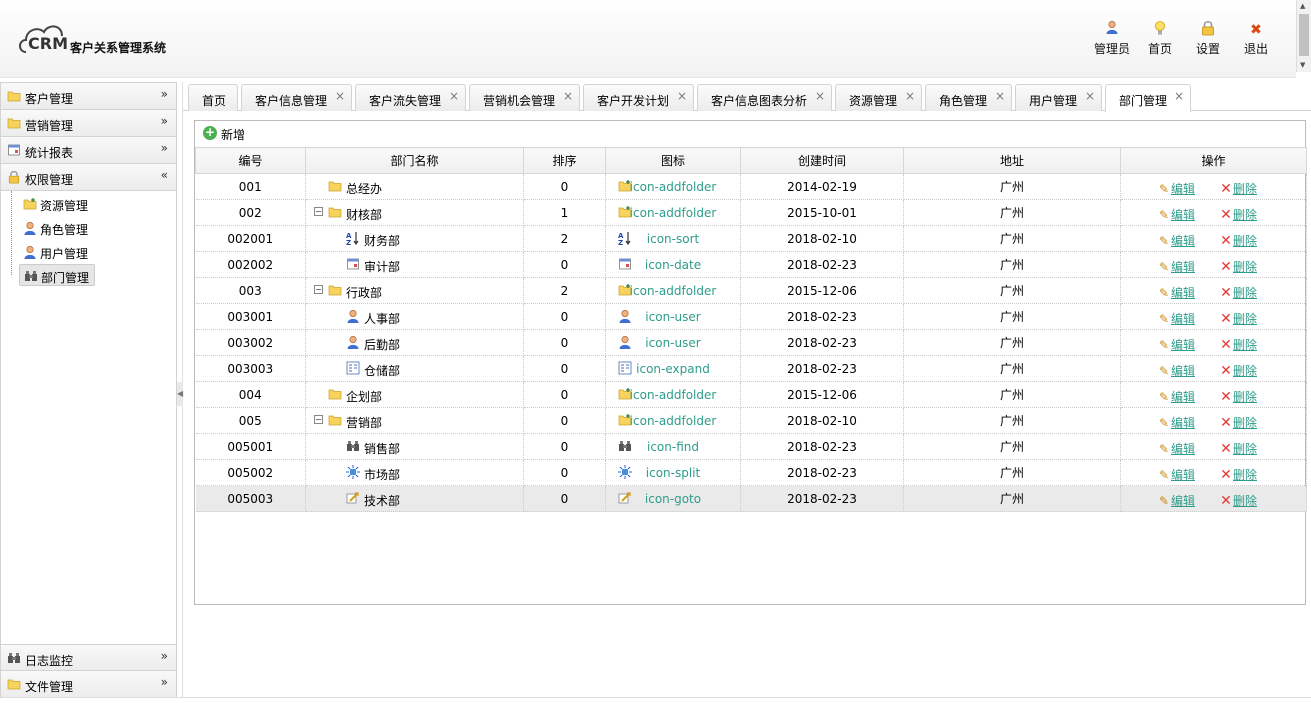  Describe the element at coordinates (410, 97) in the screenshot. I see `tab-customer-loss: 客户流失管理 ×` at that location.